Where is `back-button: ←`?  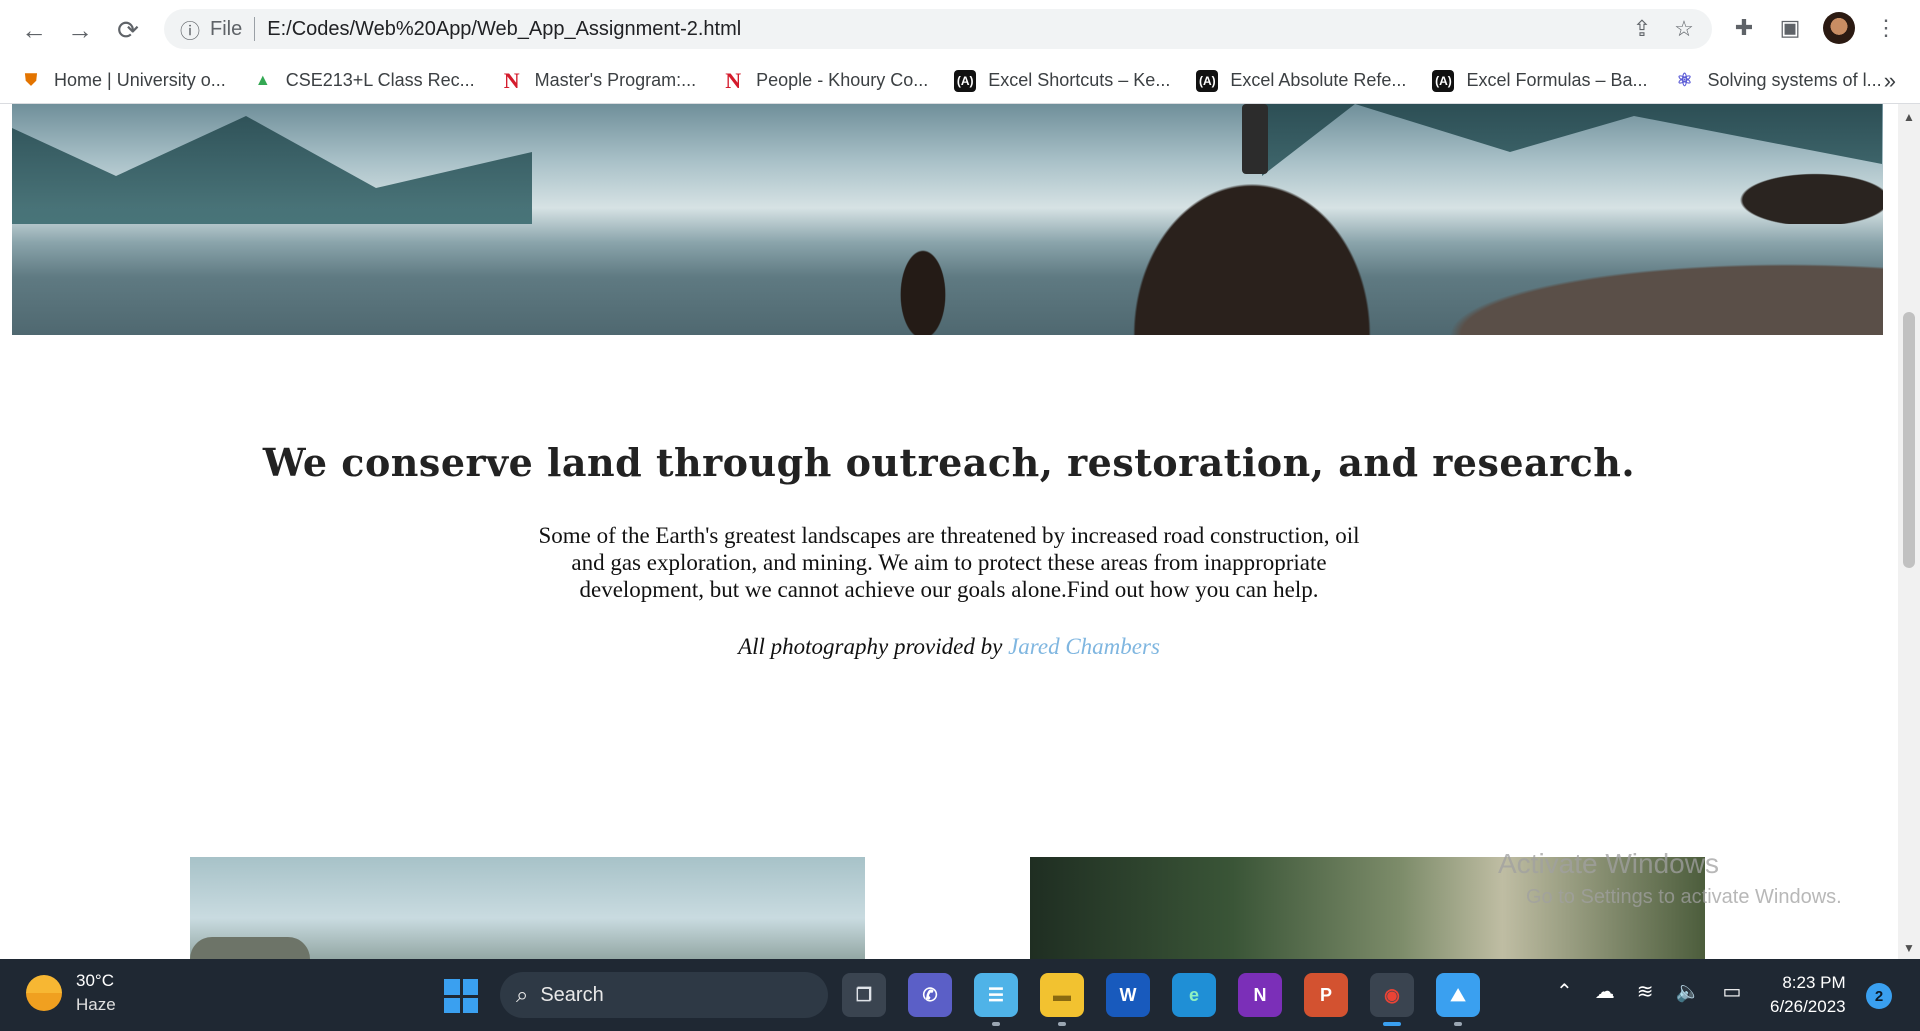 back-button: ← is located at coordinates (34, 30).